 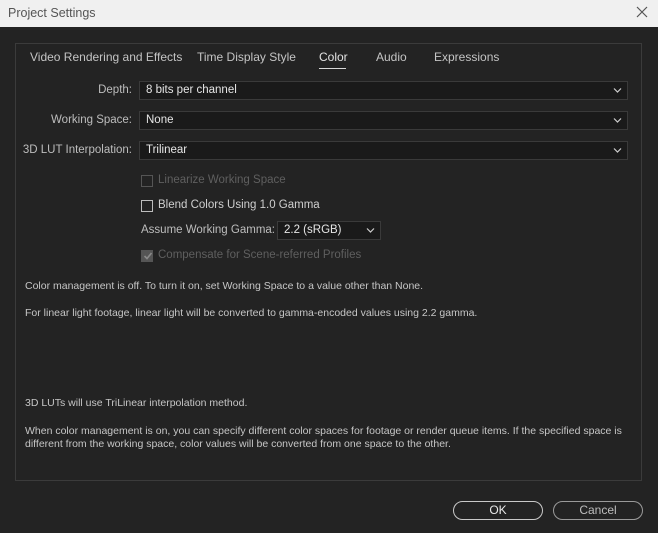 What do you see at coordinates (383, 90) in the screenshot?
I see `depth-dropdown: 8 bits per channel` at bounding box center [383, 90].